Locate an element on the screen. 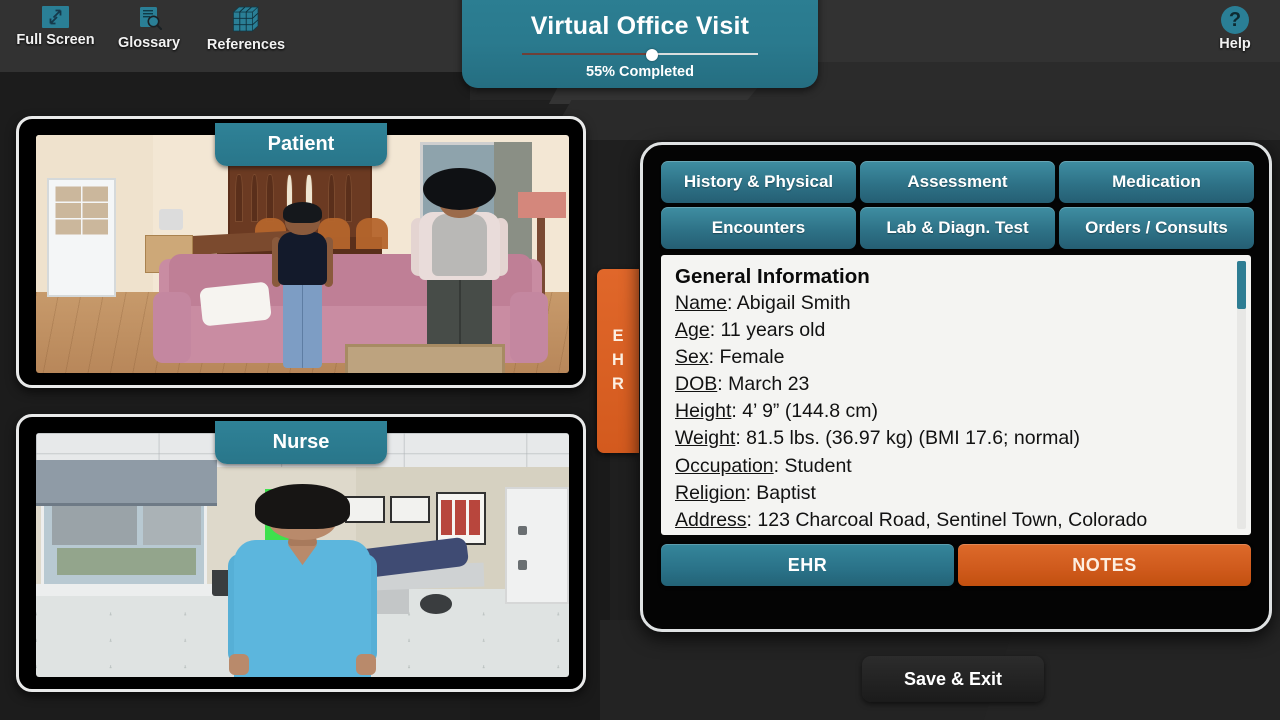 This screenshot has height=720, width=1280. progress-label: 55% Completed is located at coordinates (640, 72).